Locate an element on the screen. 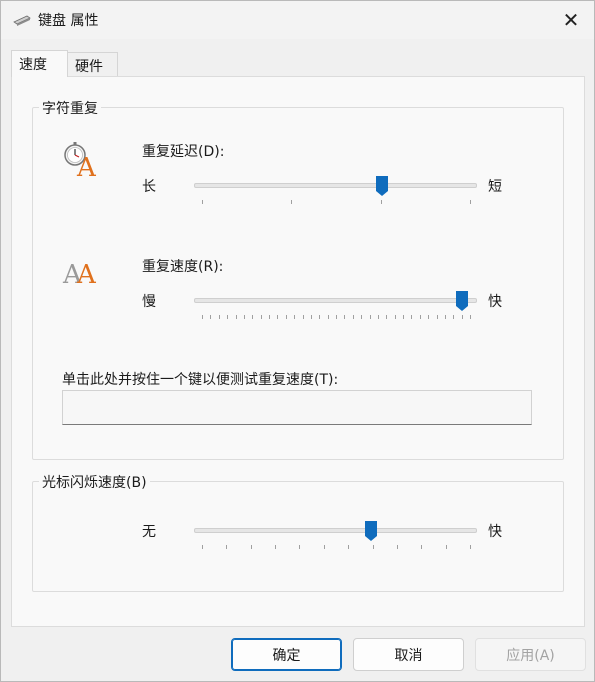 This screenshot has width=595, height=682. ok-button: 确定 is located at coordinates (286, 654).